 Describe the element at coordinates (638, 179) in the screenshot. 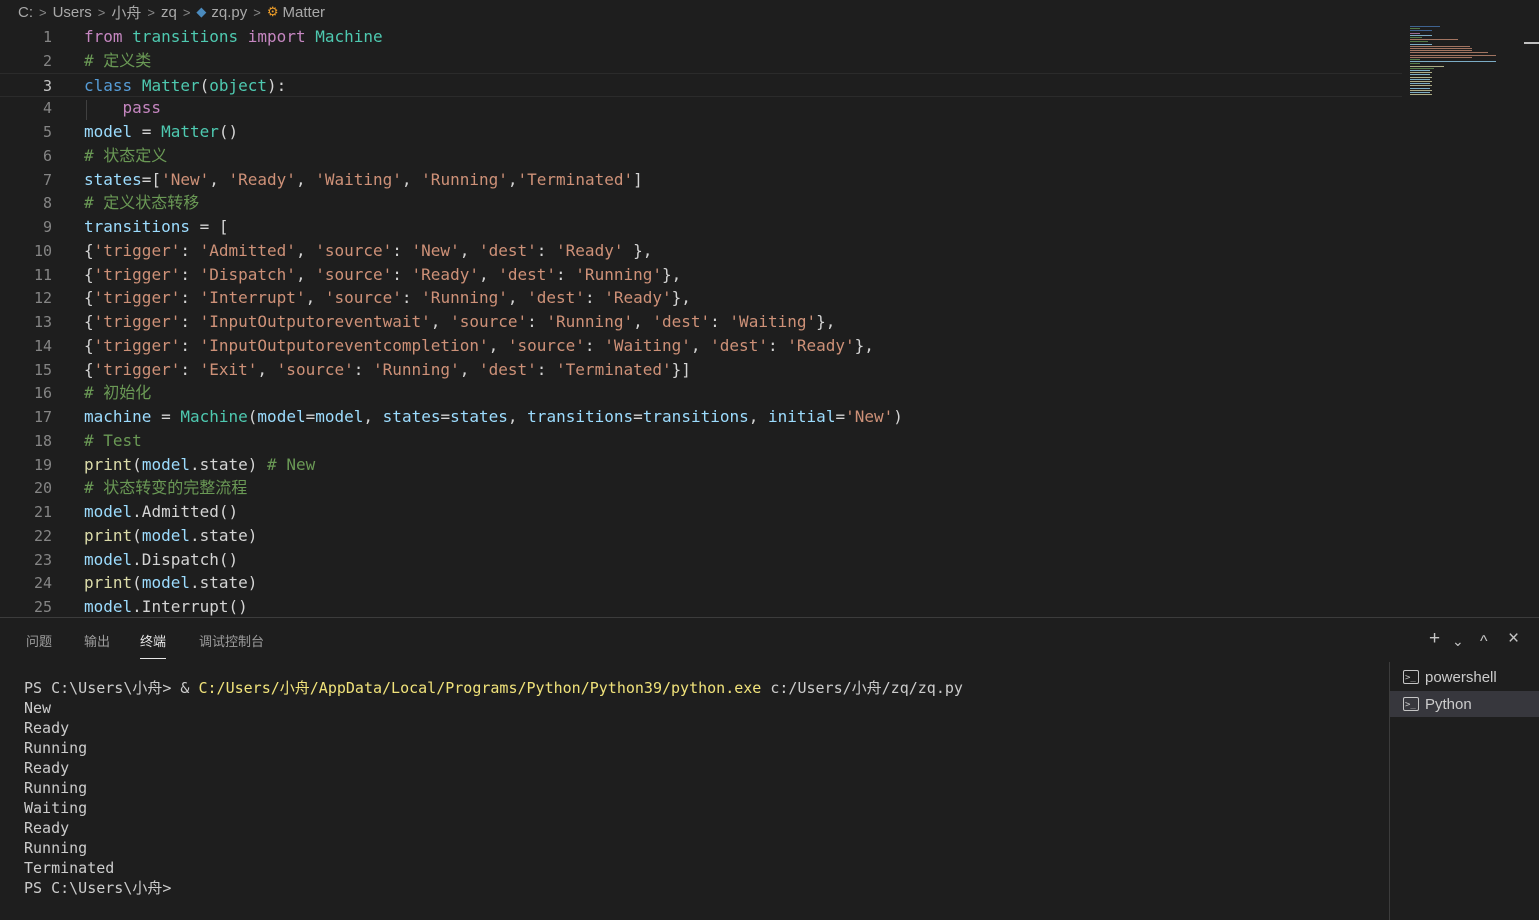

I see `code-token: ]` at that location.